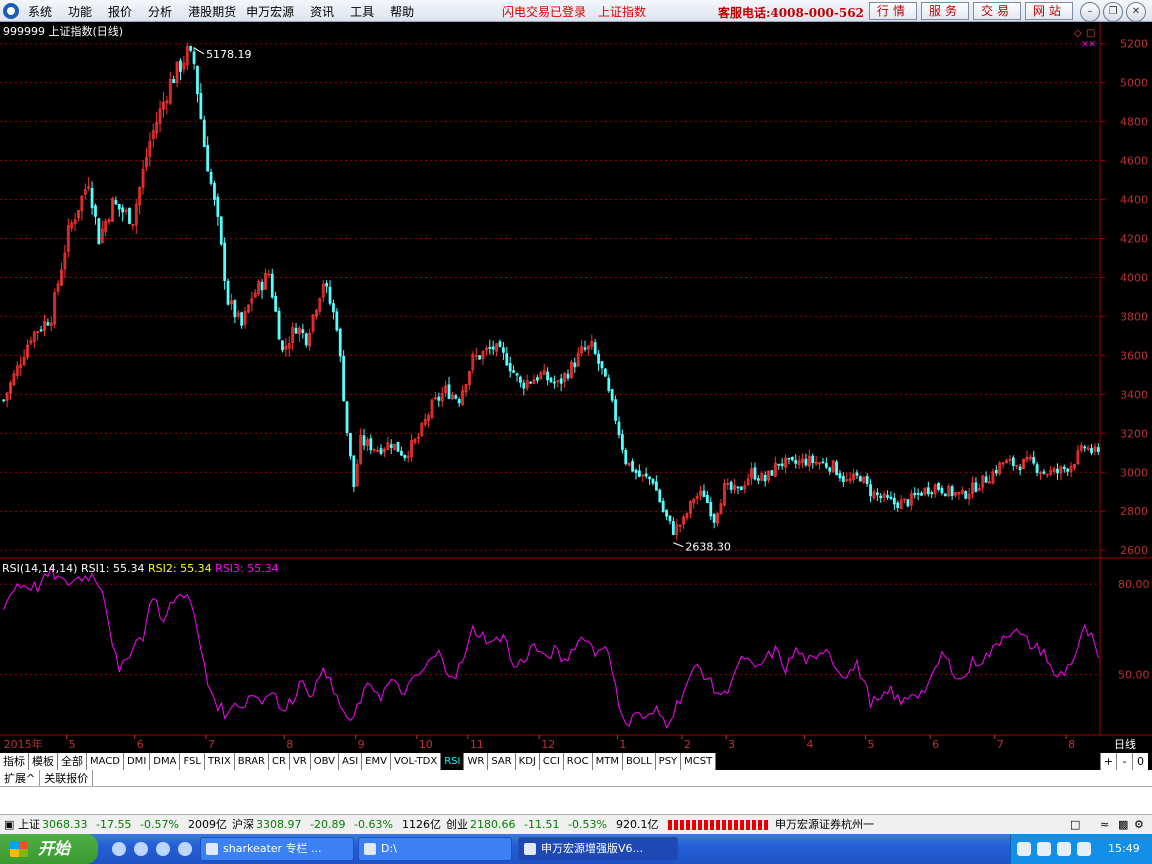  I want to click on indicator-tab-dma: DMA, so click(165, 761).